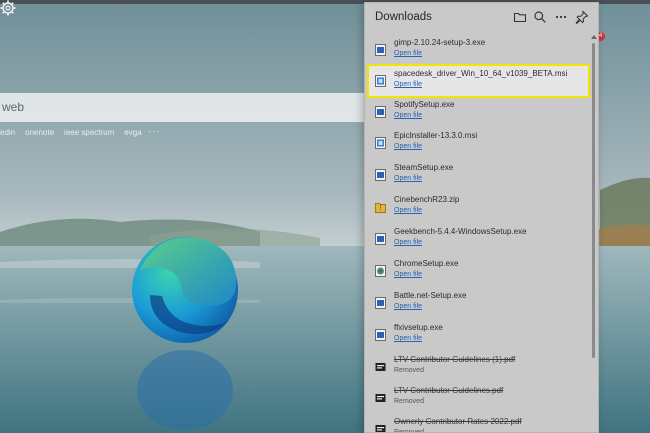 The width and height of the screenshot is (650, 433). What do you see at coordinates (427, 199) in the screenshot?
I see `download-filename: CinebenchR23.zip` at bounding box center [427, 199].